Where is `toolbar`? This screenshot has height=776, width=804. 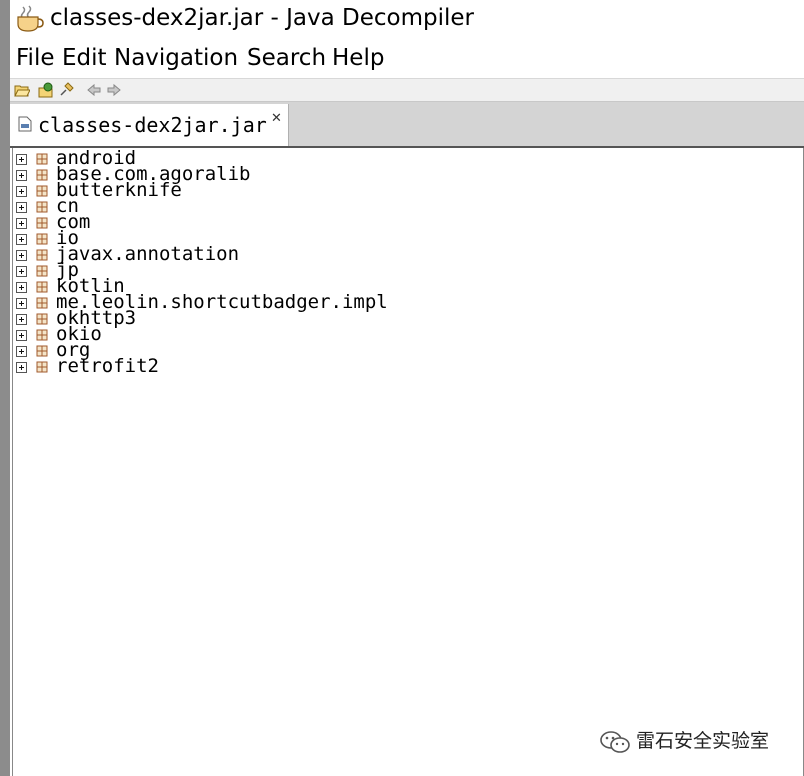 toolbar is located at coordinates (407, 90).